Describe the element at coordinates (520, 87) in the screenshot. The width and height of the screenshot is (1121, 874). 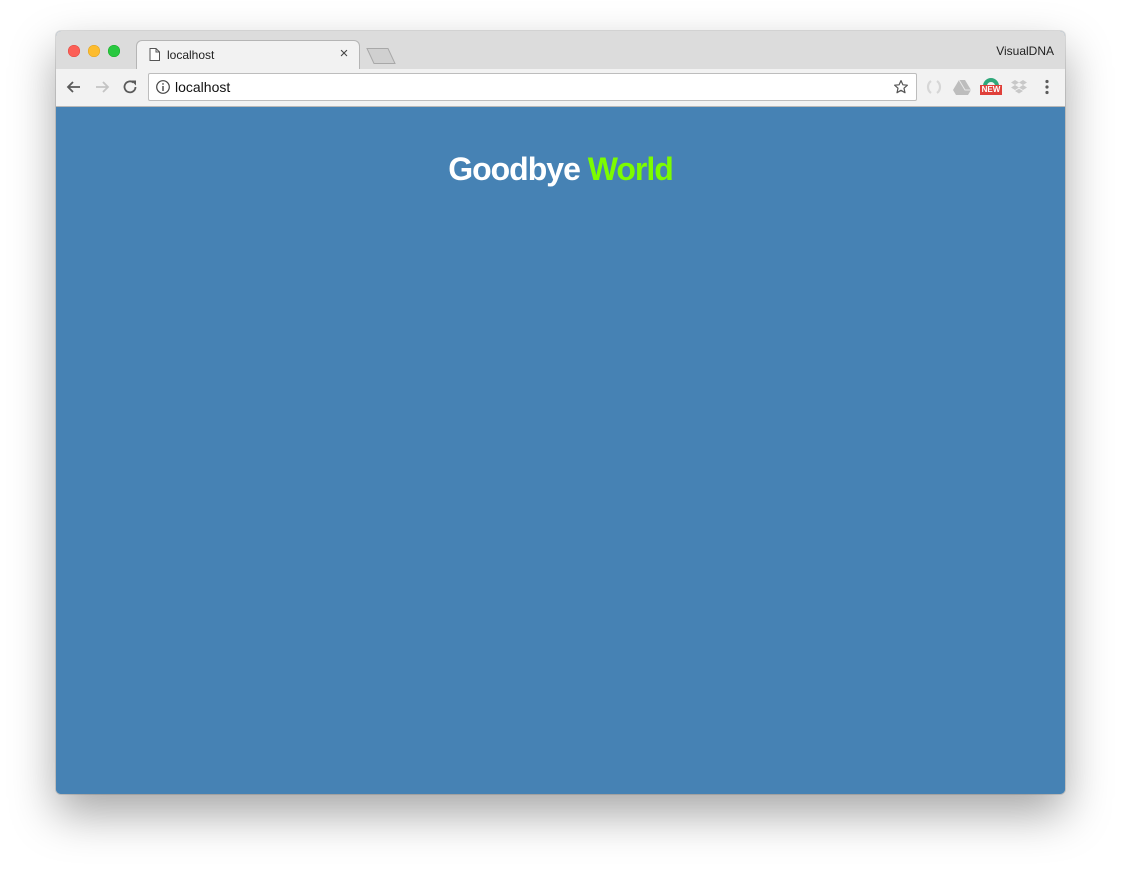
I see `url-input` at that location.